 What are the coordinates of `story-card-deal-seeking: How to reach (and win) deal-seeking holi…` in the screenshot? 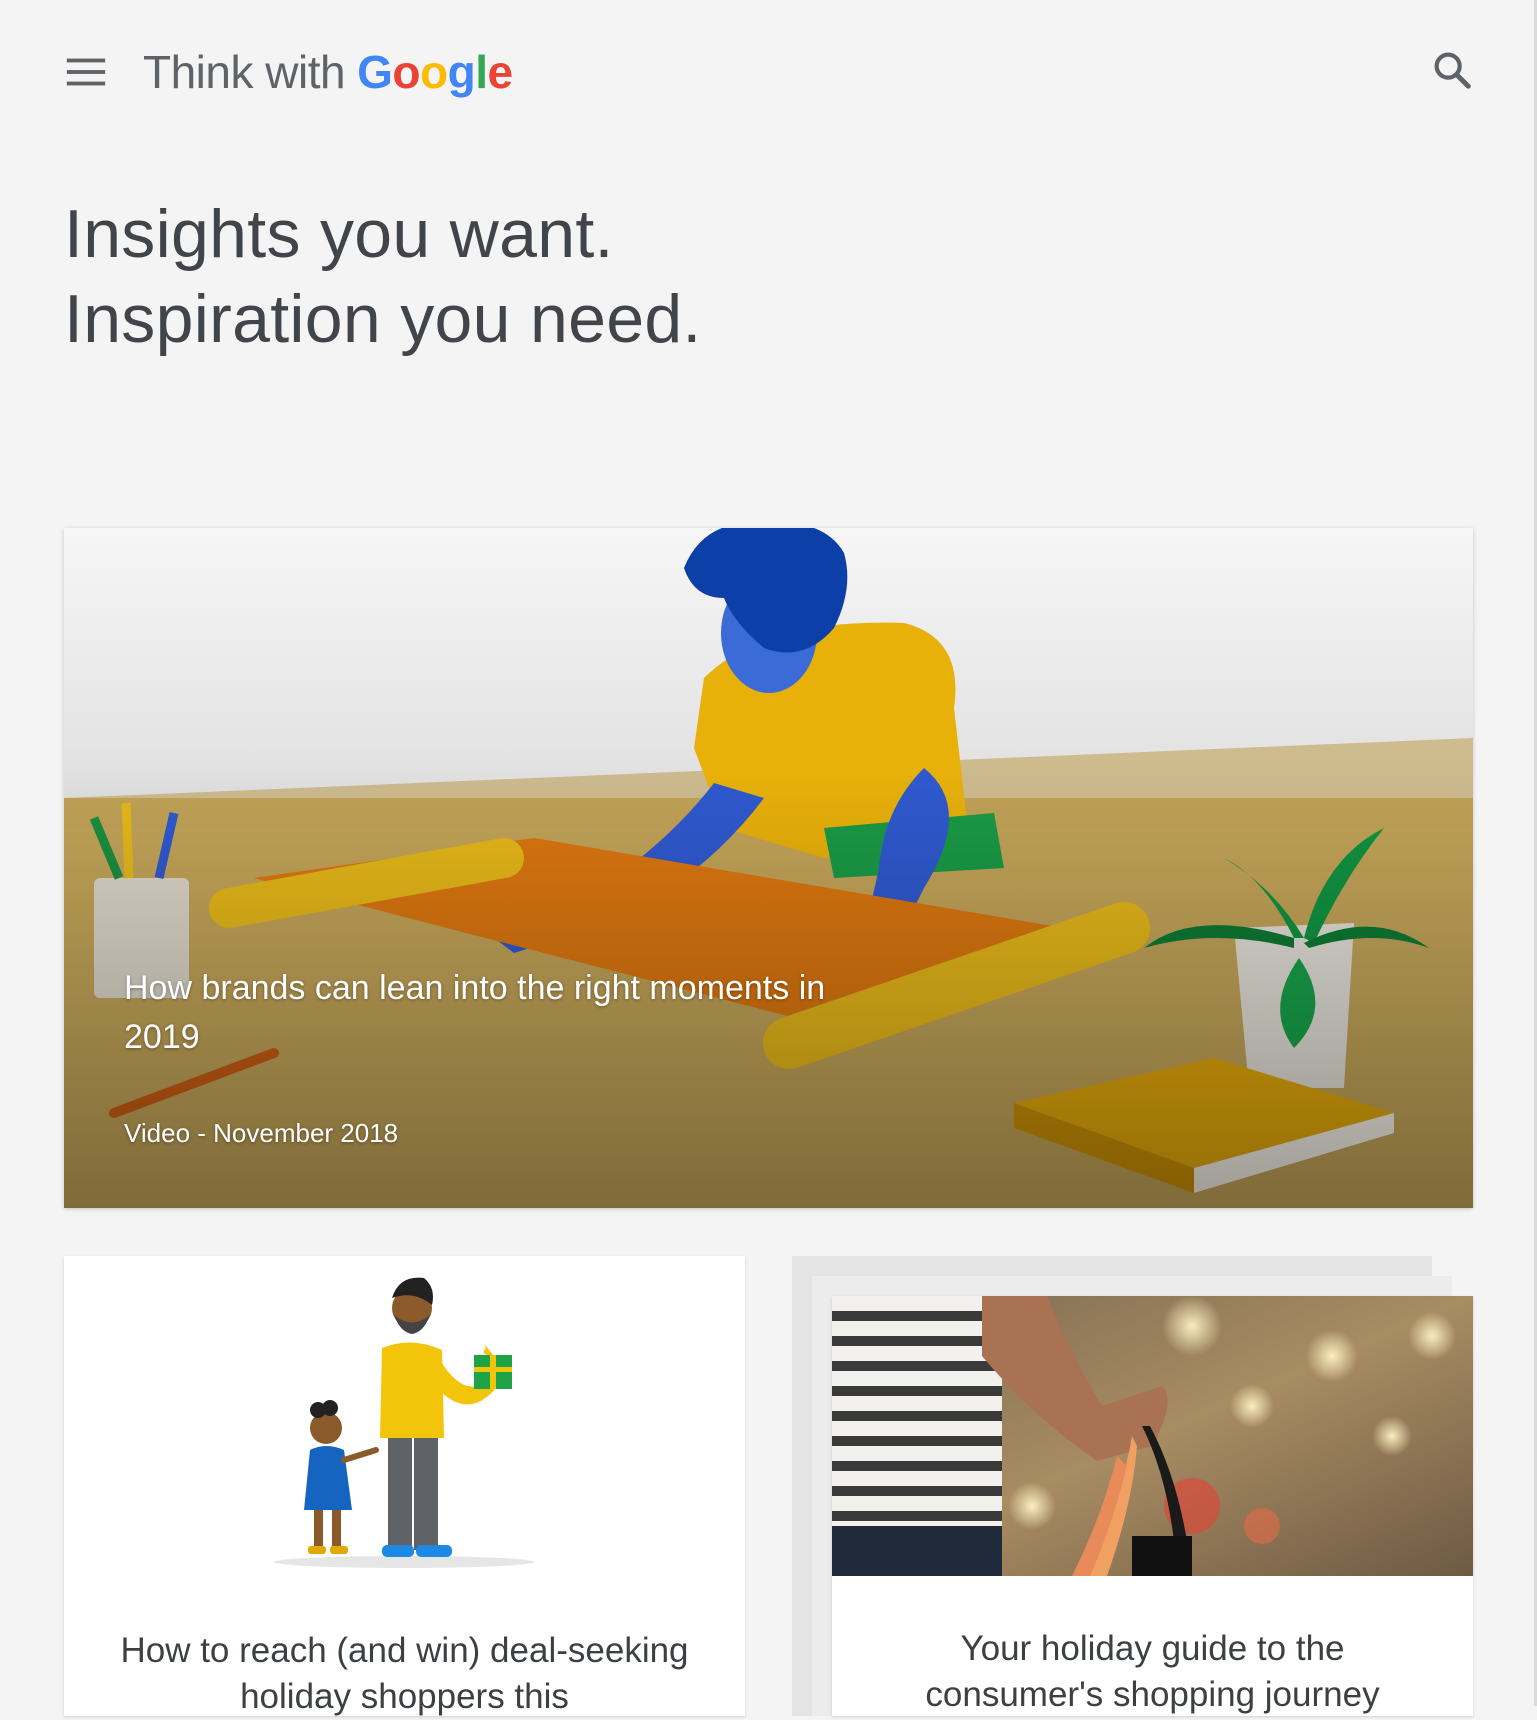 It's located at (404, 1486).